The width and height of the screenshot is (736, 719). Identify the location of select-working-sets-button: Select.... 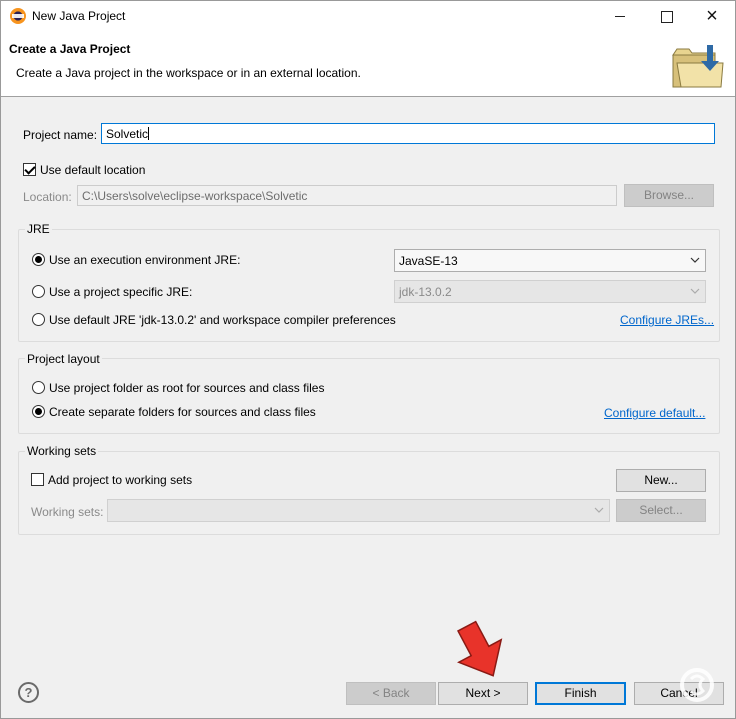
(661, 510).